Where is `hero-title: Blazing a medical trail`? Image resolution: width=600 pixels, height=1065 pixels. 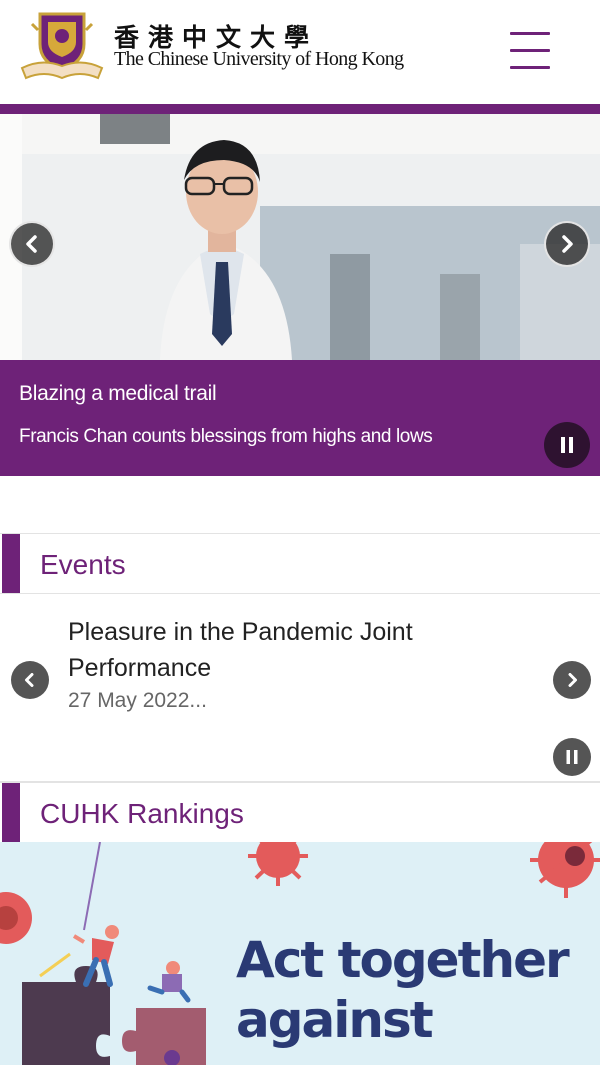
hero-title: Blazing a medical trail is located at coordinates (118, 394).